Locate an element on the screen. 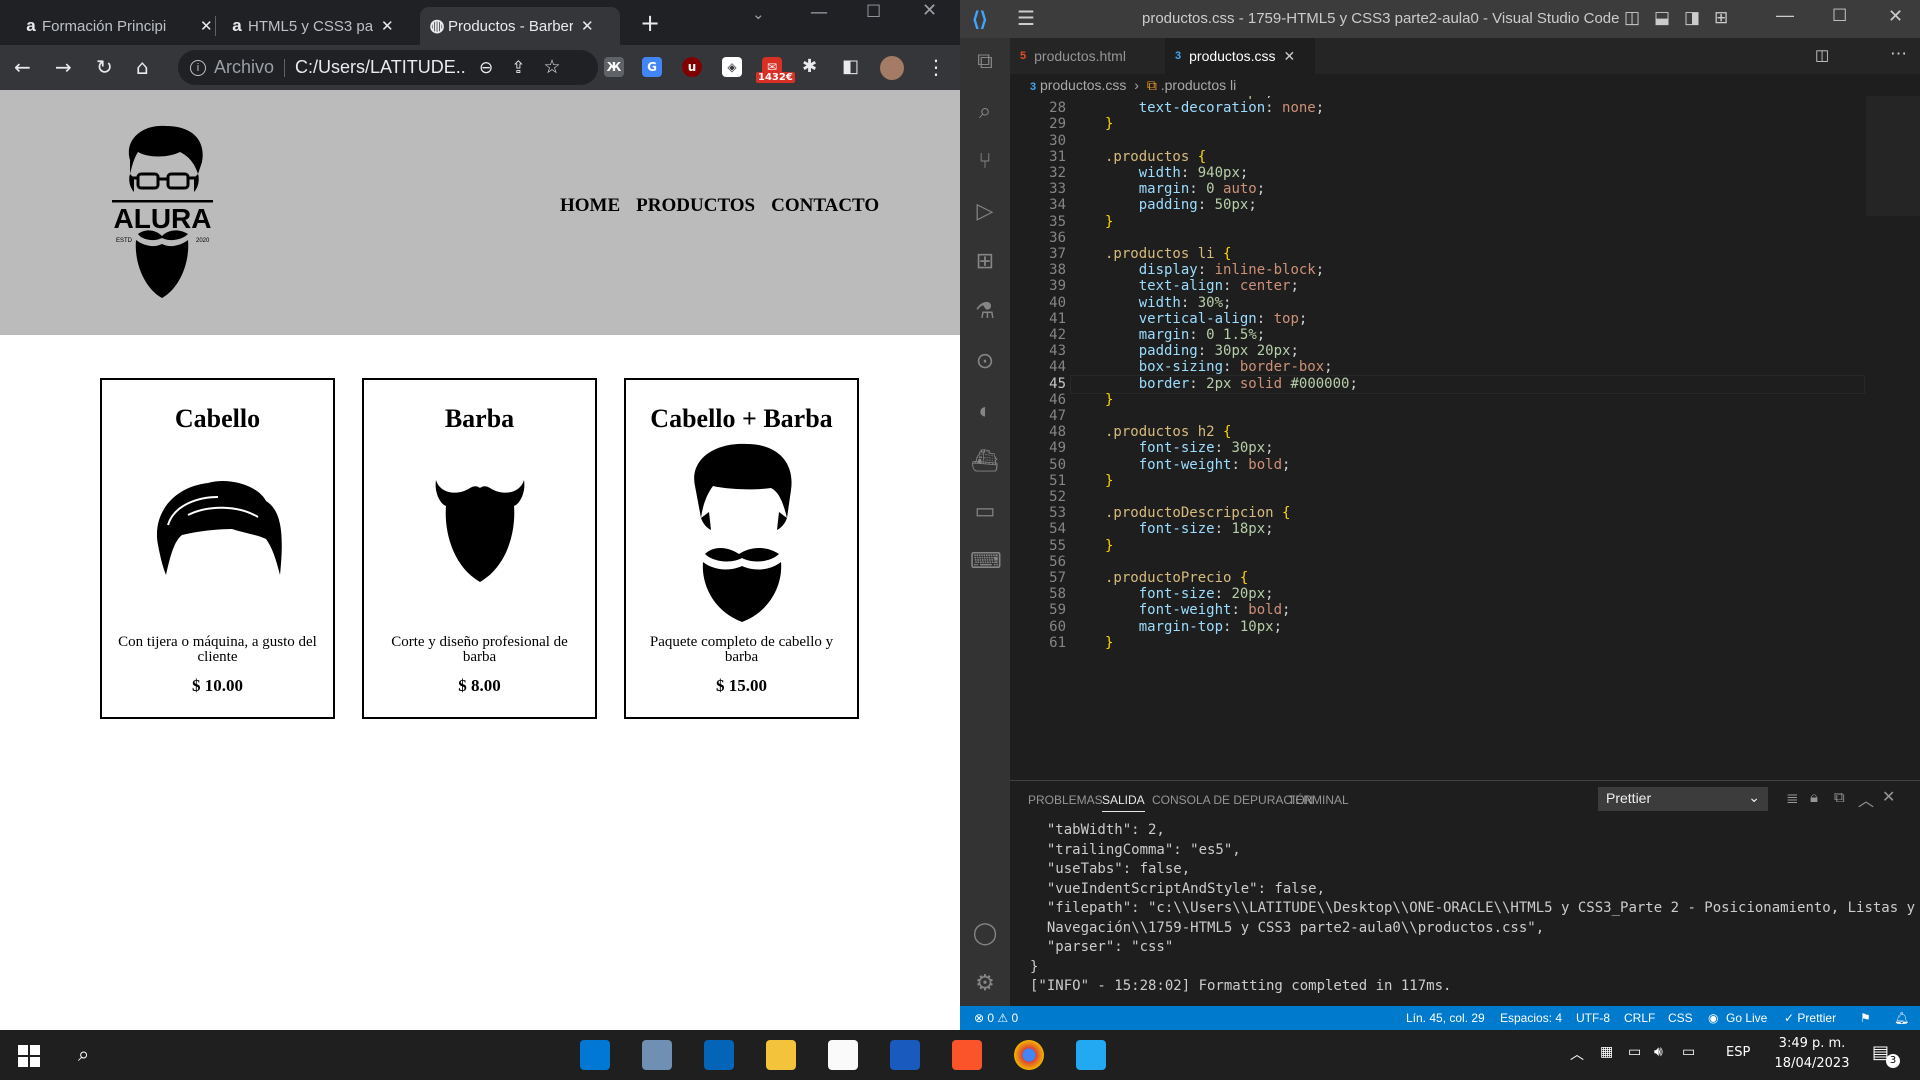 The height and width of the screenshot is (1080, 1920). browser-tab: a Formación Principi ✕ is located at coordinates (118, 26).